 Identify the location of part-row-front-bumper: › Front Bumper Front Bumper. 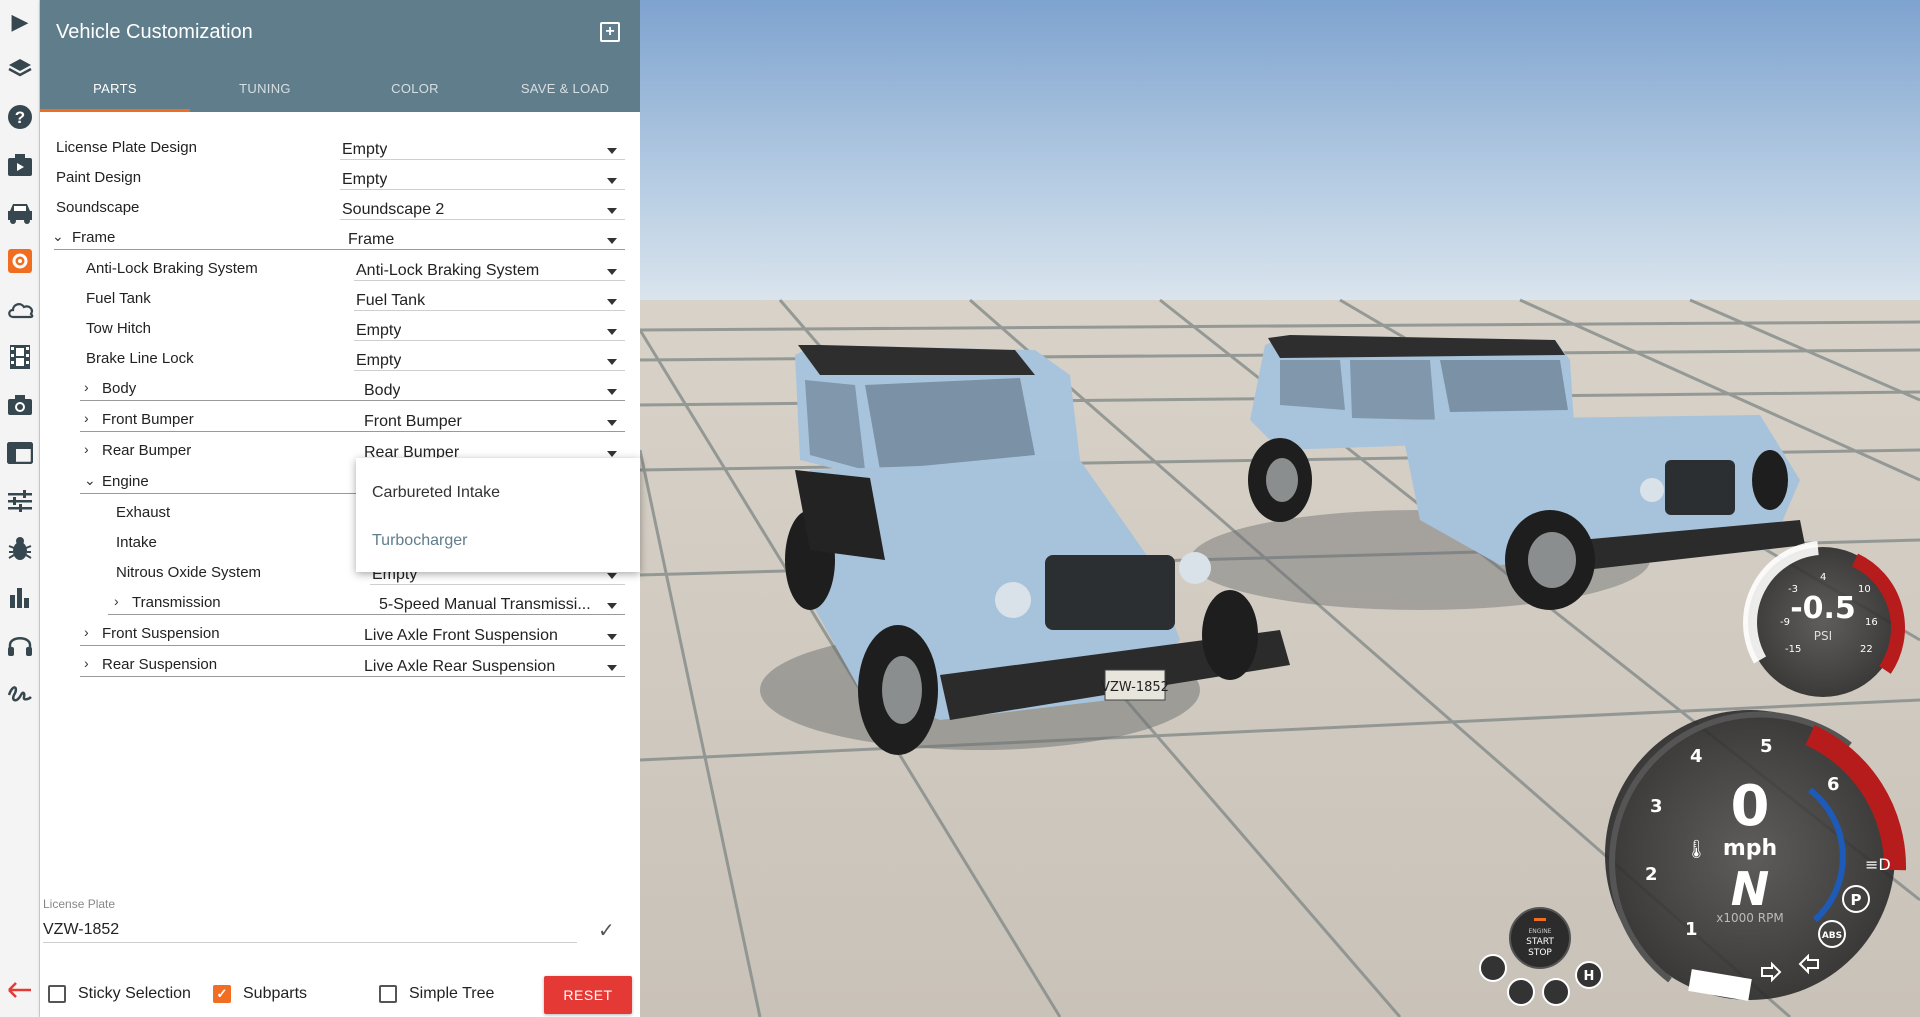
(340, 419).